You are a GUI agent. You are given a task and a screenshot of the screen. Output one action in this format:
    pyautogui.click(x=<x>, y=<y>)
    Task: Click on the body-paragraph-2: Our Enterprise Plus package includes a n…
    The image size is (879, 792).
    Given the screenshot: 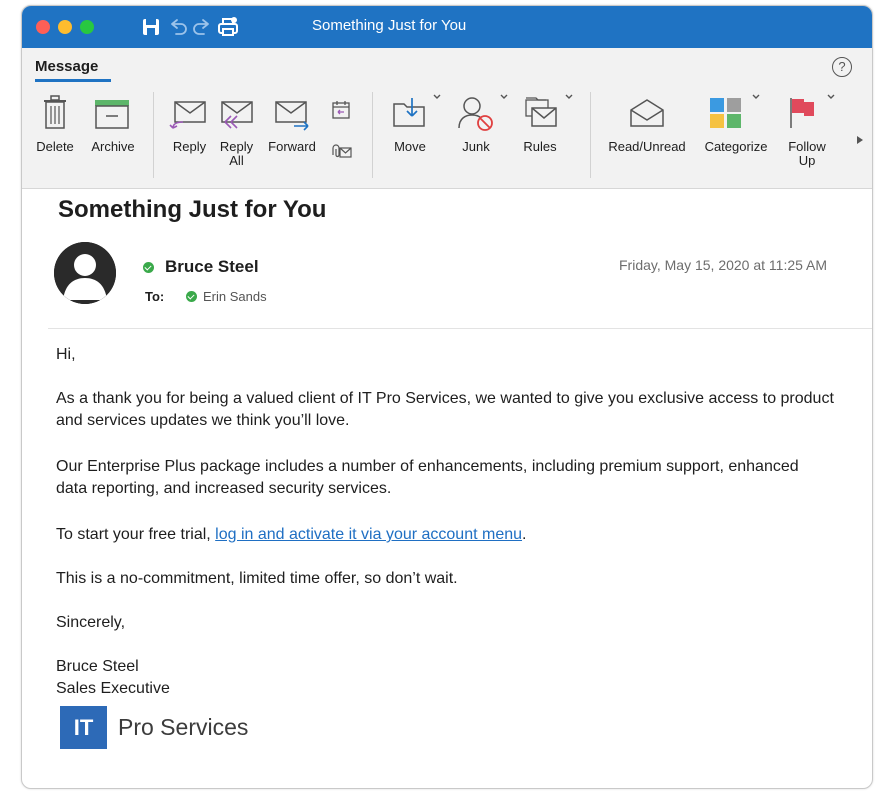 What is the action you would take?
    pyautogui.click(x=427, y=477)
    